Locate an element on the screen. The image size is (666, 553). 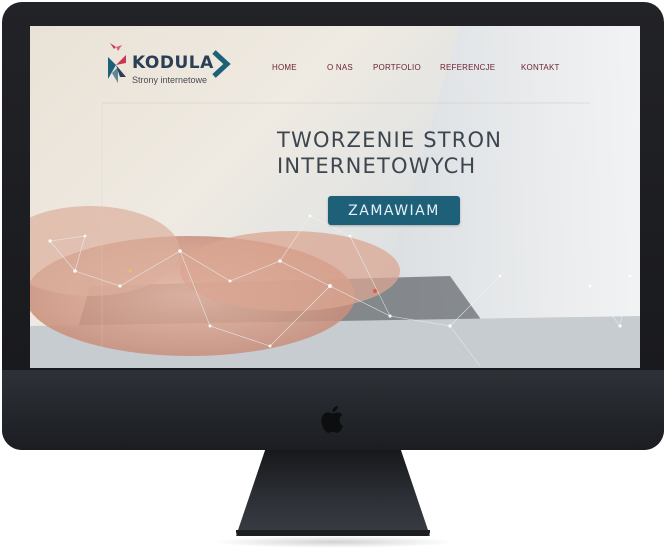
nav-item-portfolio: PORTFOLIO is located at coordinates (397, 67).